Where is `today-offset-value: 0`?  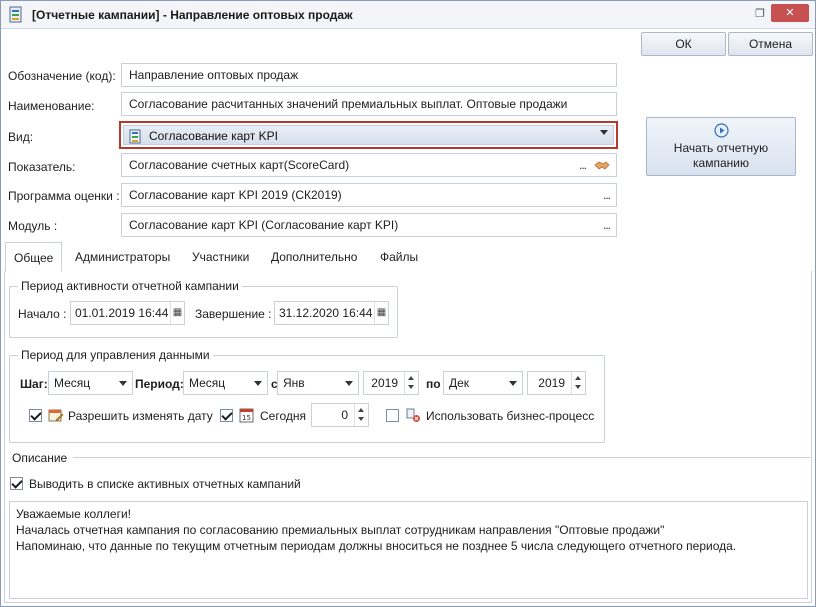
today-offset-value: 0 is located at coordinates (344, 415).